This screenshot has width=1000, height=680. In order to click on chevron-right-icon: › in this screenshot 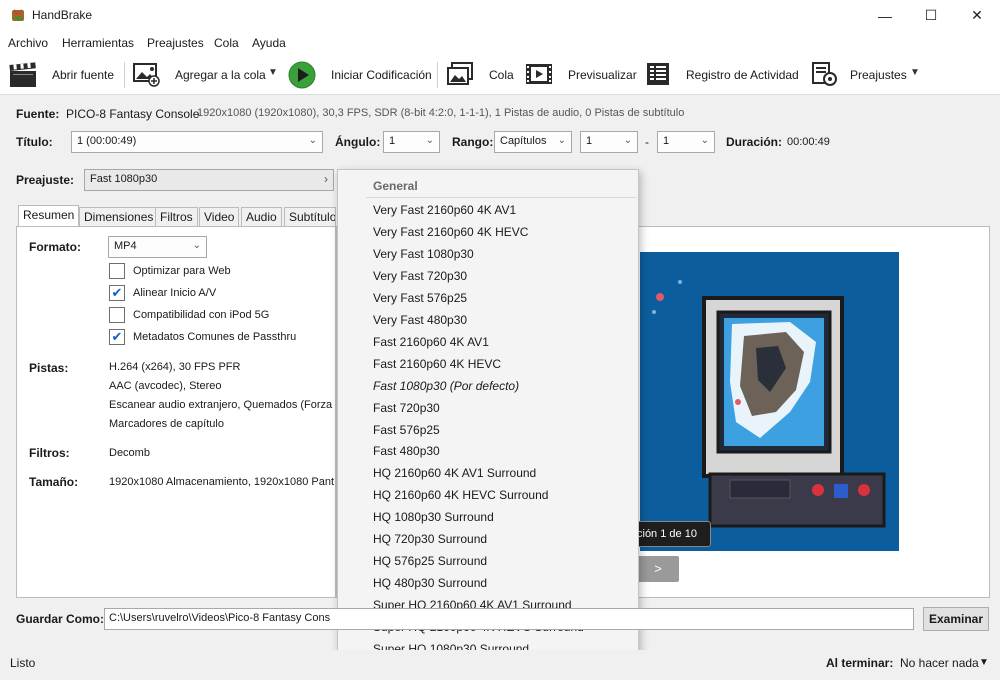, I will do `click(326, 179)`.